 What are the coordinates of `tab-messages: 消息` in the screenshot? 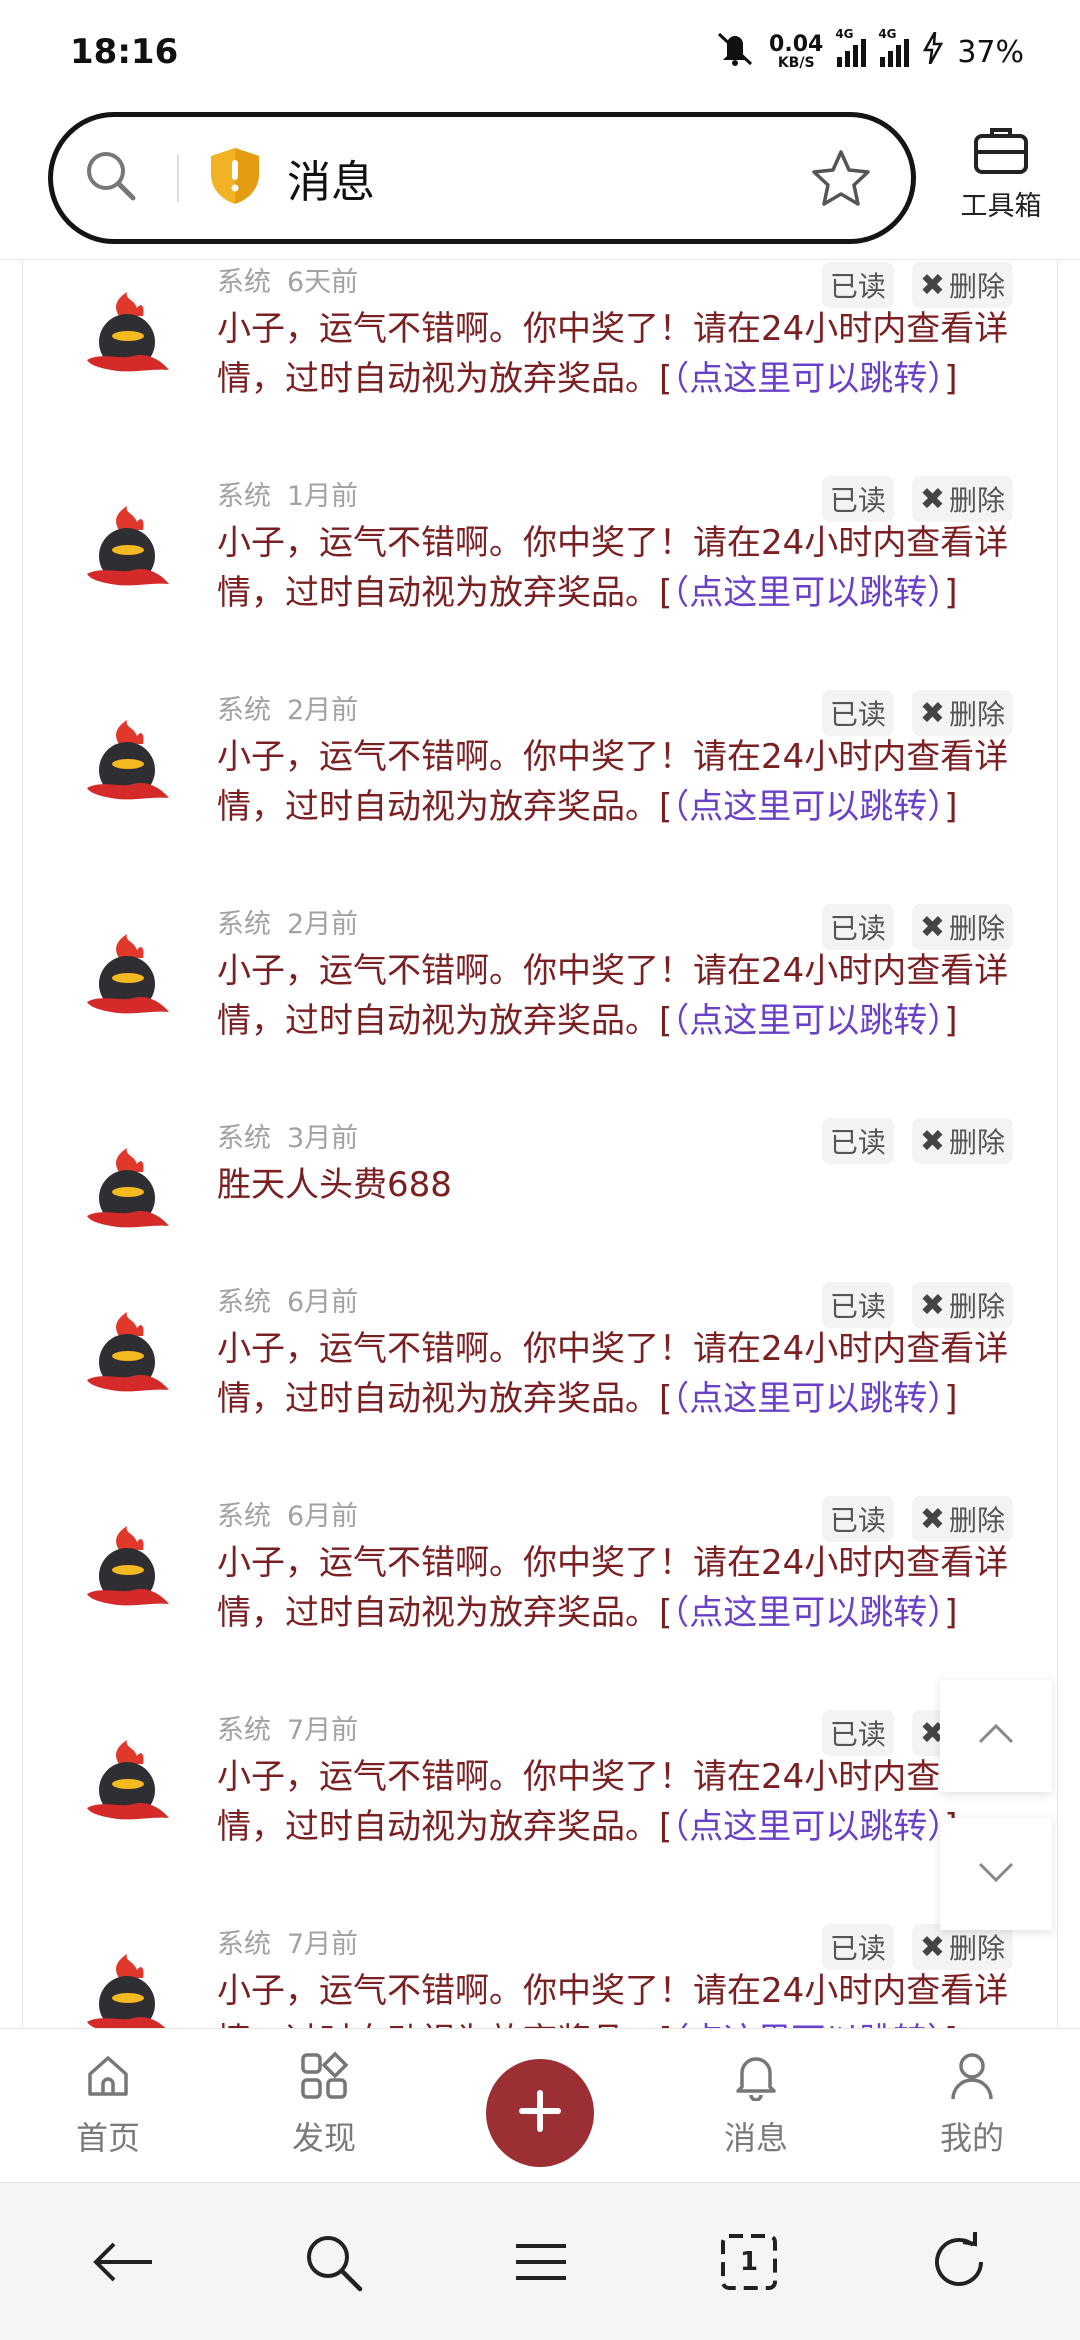 It's located at (756, 2103).